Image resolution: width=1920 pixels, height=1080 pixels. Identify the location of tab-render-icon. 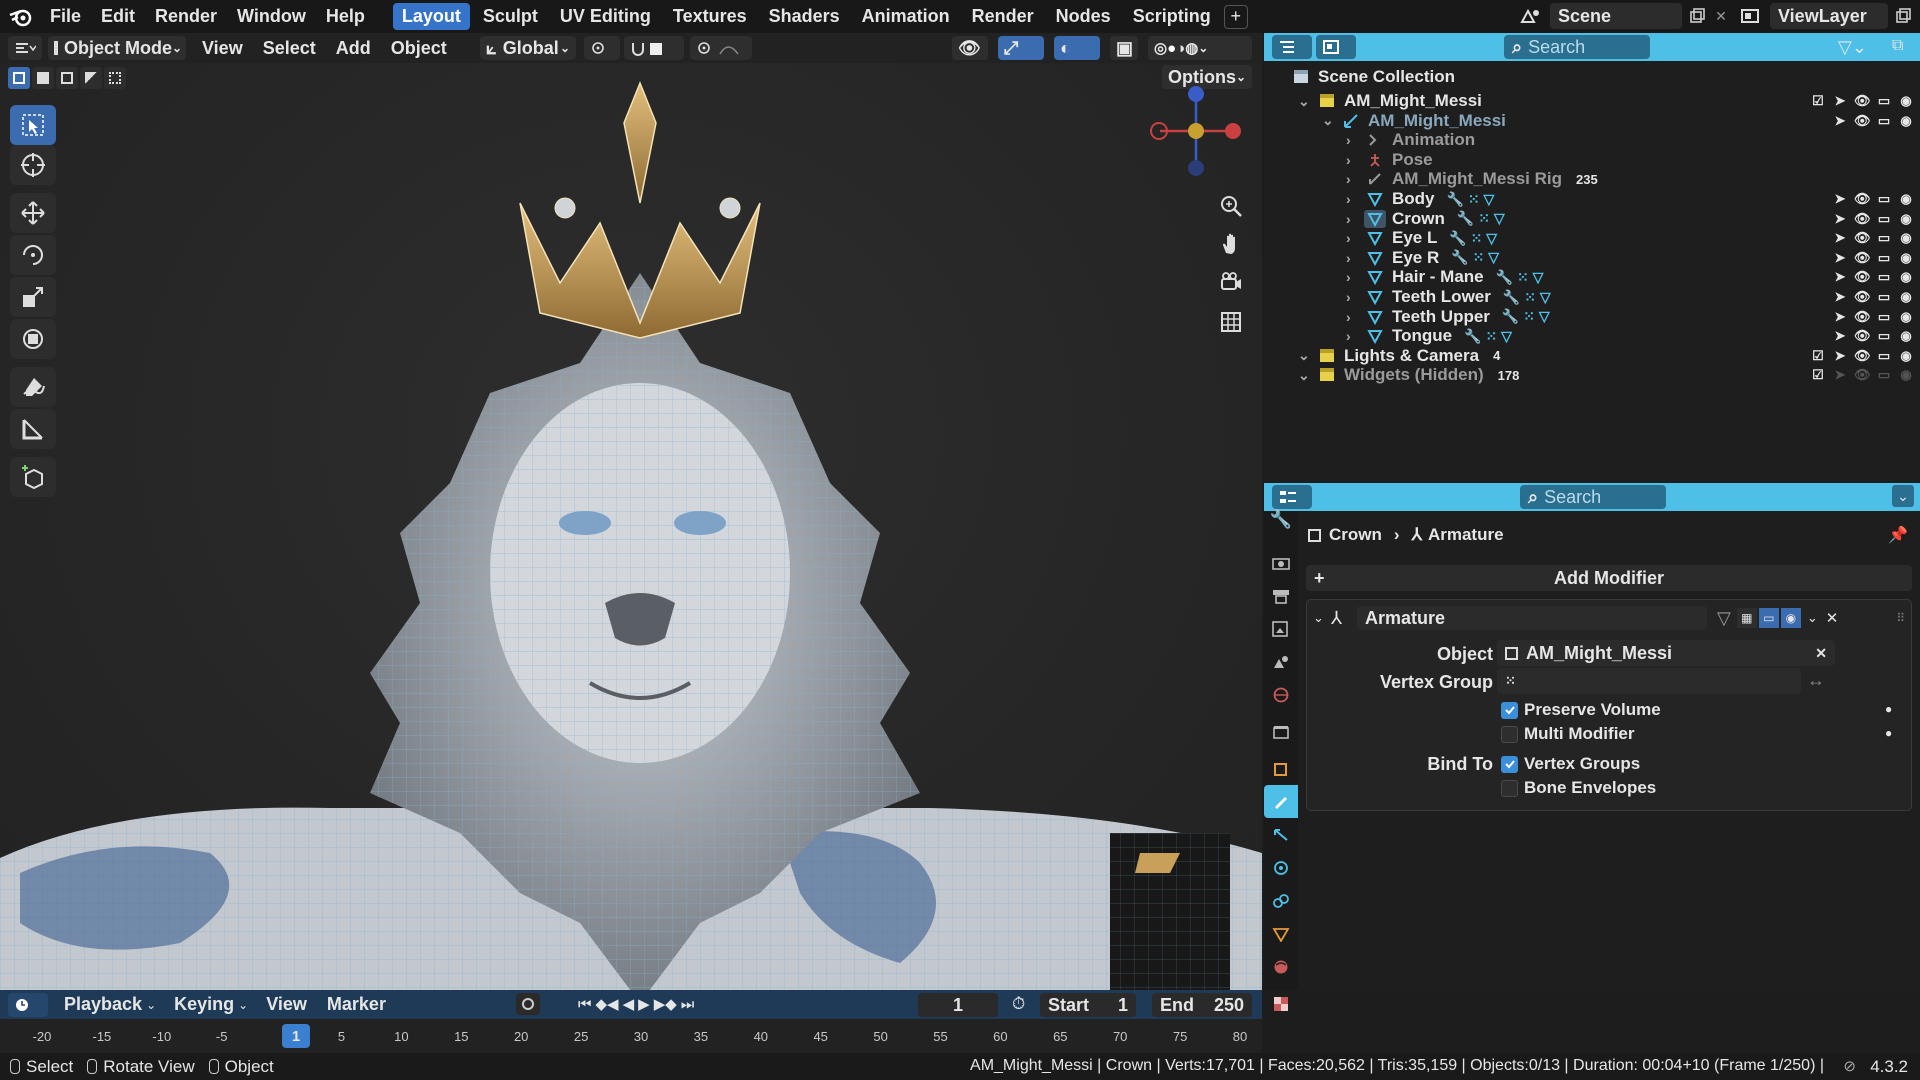
(1281, 562).